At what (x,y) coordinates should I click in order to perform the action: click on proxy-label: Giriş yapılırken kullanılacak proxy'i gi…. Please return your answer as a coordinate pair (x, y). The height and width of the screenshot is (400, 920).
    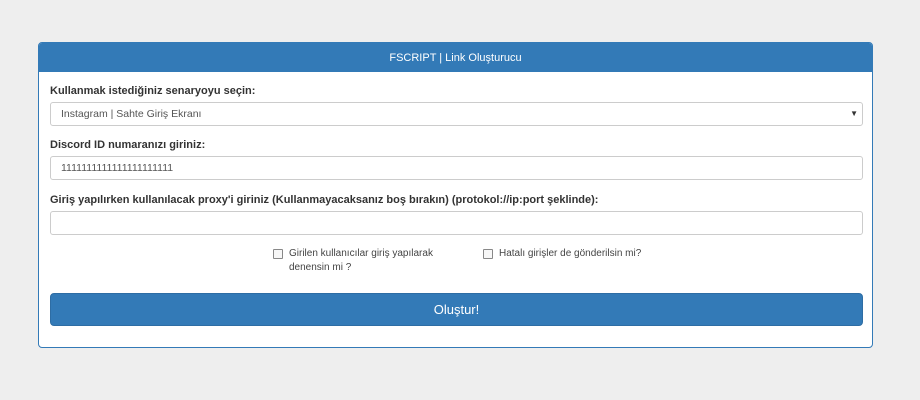
    Looking at the image, I should click on (324, 200).